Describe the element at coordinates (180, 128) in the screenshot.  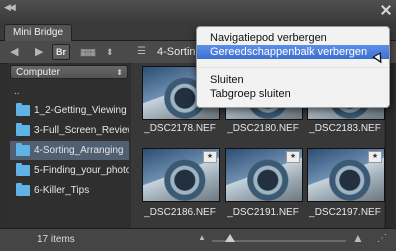
I see `thumbnail-filename: _DSC2178.NEF` at that location.